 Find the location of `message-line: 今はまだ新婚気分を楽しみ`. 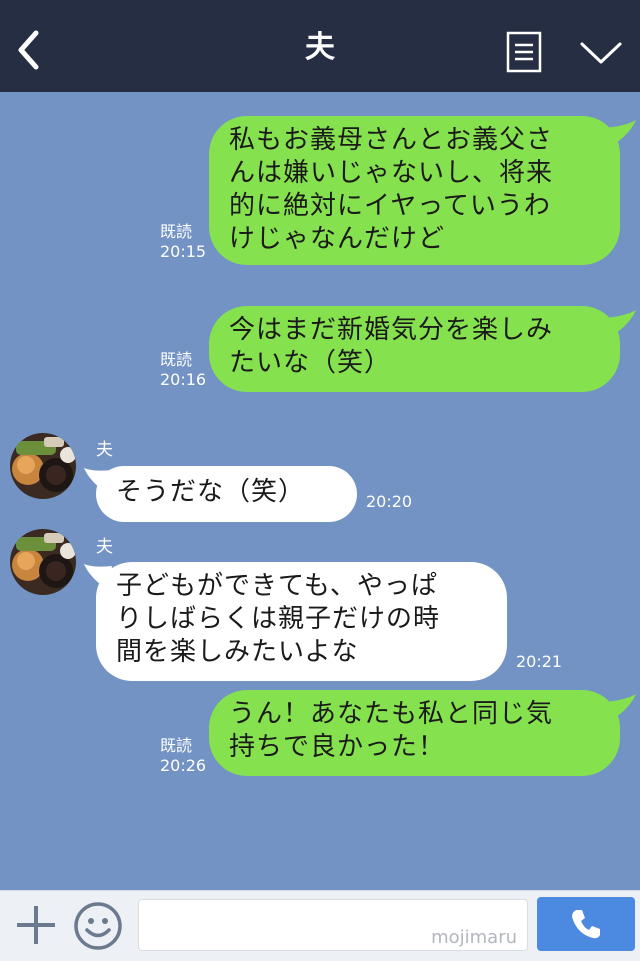

message-line: 今はまだ新婚気分を楽しみ is located at coordinates (391, 330).